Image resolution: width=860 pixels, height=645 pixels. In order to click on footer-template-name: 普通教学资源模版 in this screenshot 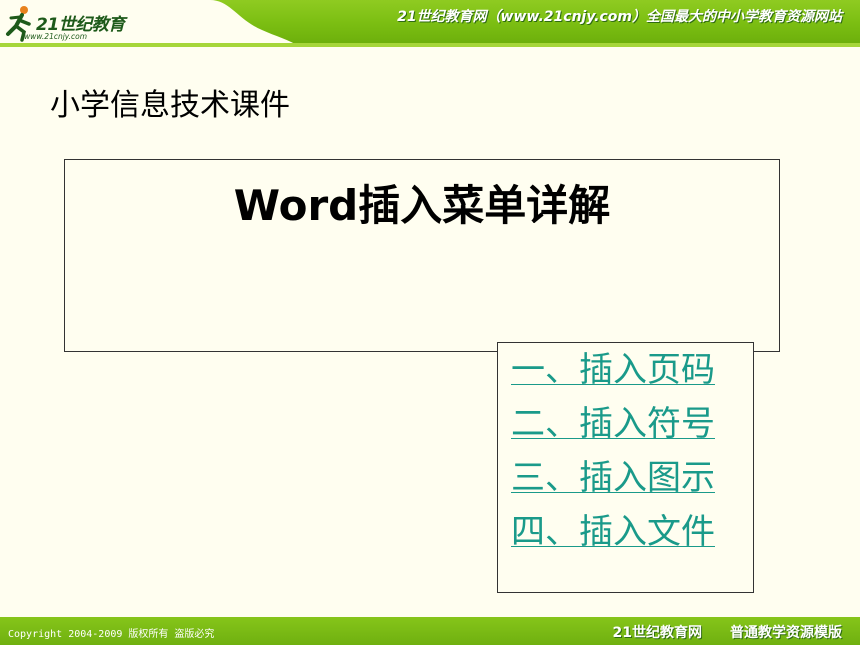, I will do `click(786, 633)`.